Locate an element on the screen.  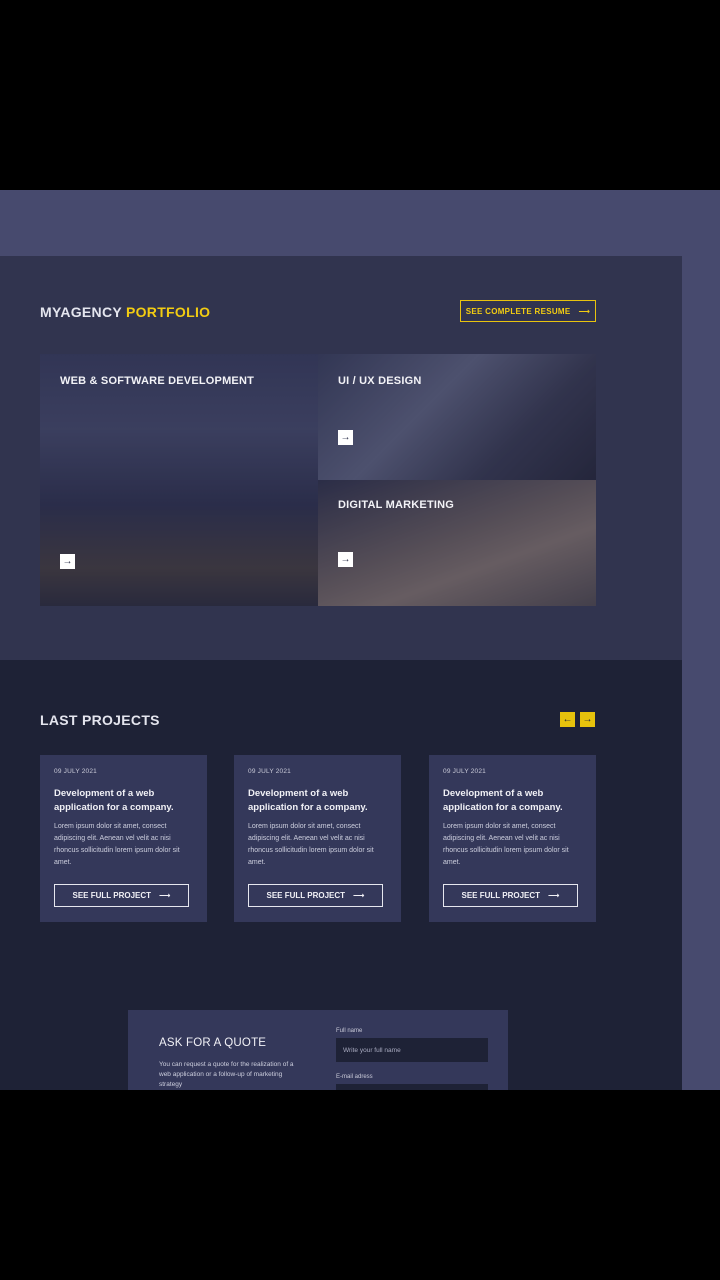
tile-ui-ux-design: UI / UX DESIGN → is located at coordinates (457, 417).